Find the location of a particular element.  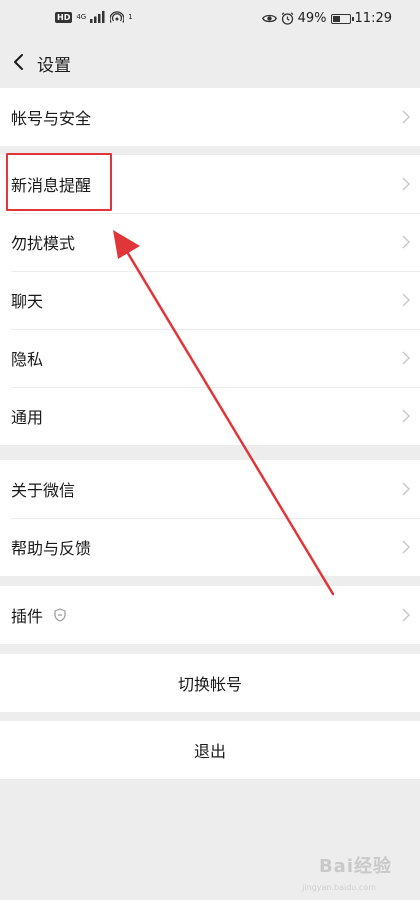

settings-group-about: 关于微信 帮助与反馈 is located at coordinates (210, 518).